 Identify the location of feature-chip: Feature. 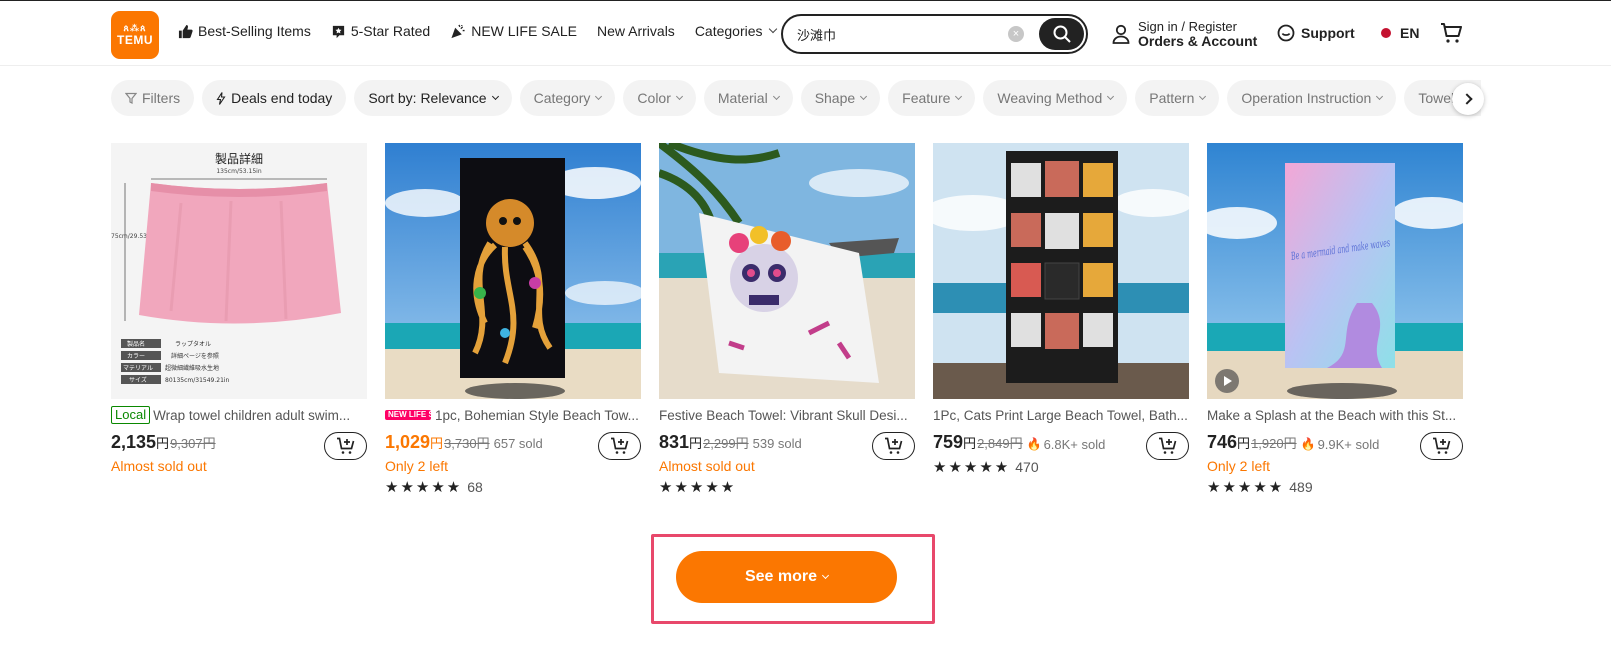
(932, 98).